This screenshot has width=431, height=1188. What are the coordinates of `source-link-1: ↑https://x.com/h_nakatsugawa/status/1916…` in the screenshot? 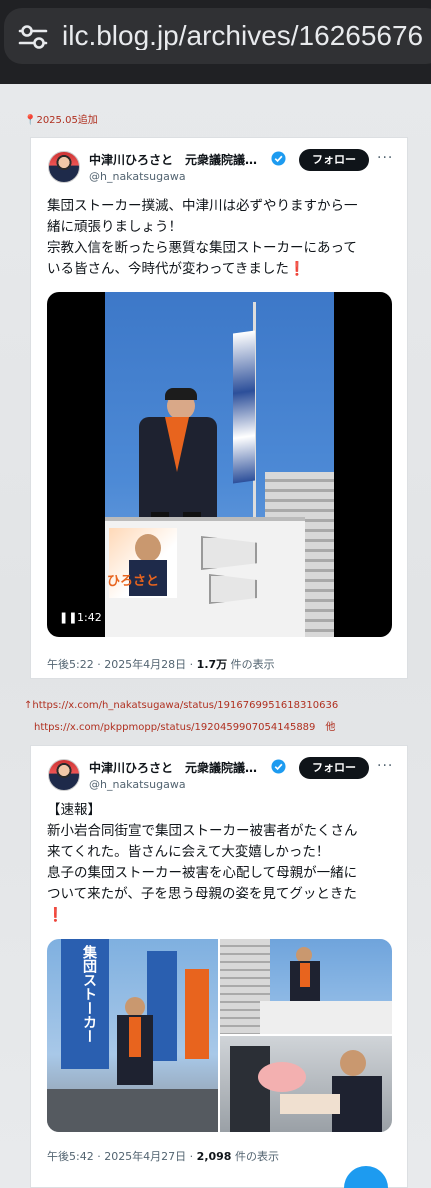 It's located at (181, 705).